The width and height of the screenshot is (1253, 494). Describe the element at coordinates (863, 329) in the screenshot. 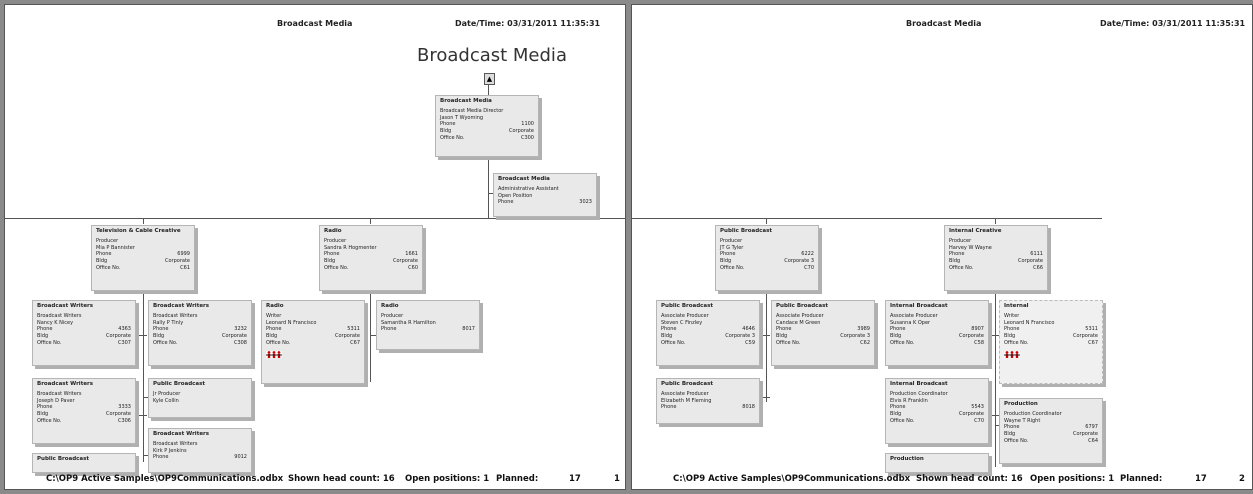

I see `field-value: 3989` at that location.